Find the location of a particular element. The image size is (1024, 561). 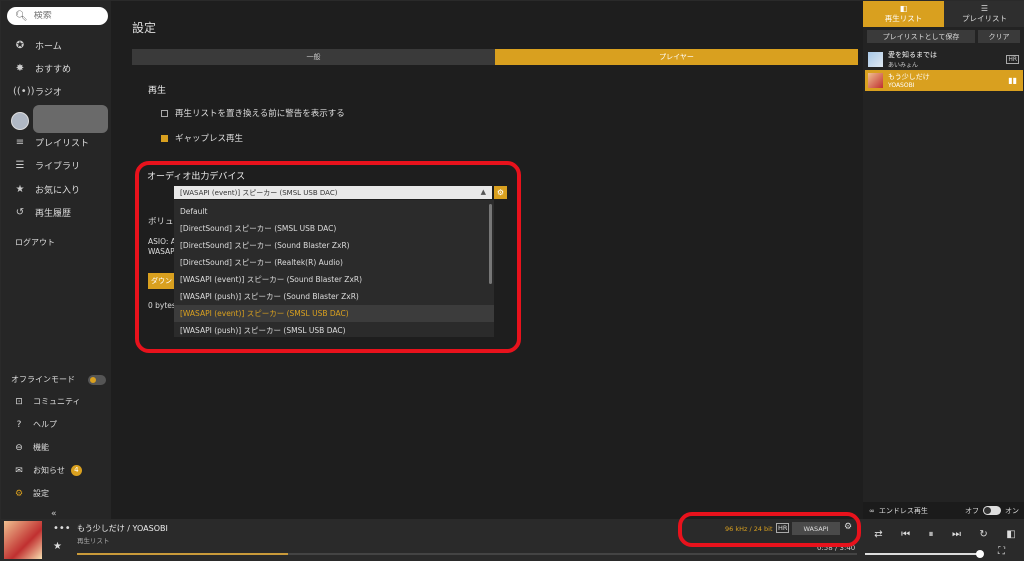

sidebar-item-label: ライブラリ is located at coordinates (58, 166).